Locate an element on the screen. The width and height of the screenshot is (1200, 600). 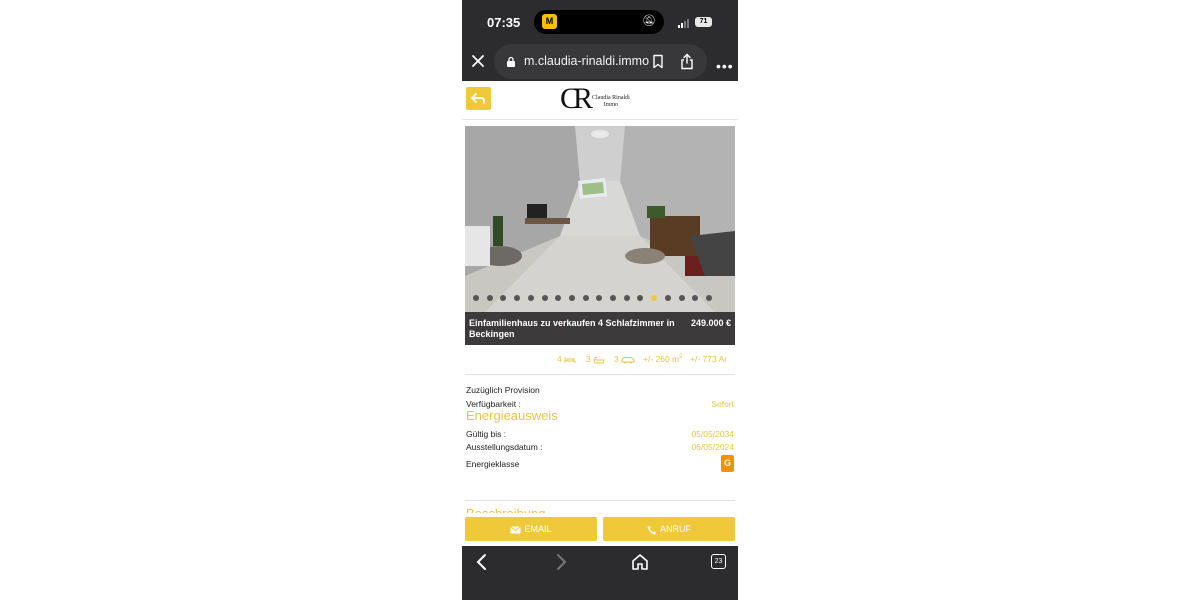
phone-icon is located at coordinates (652, 530).